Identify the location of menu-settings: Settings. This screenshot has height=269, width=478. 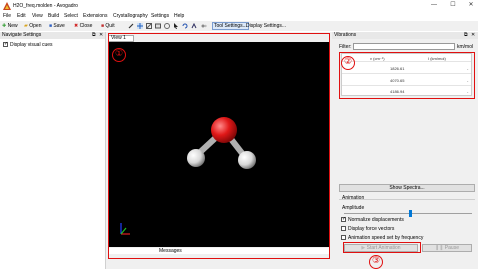
(160, 16).